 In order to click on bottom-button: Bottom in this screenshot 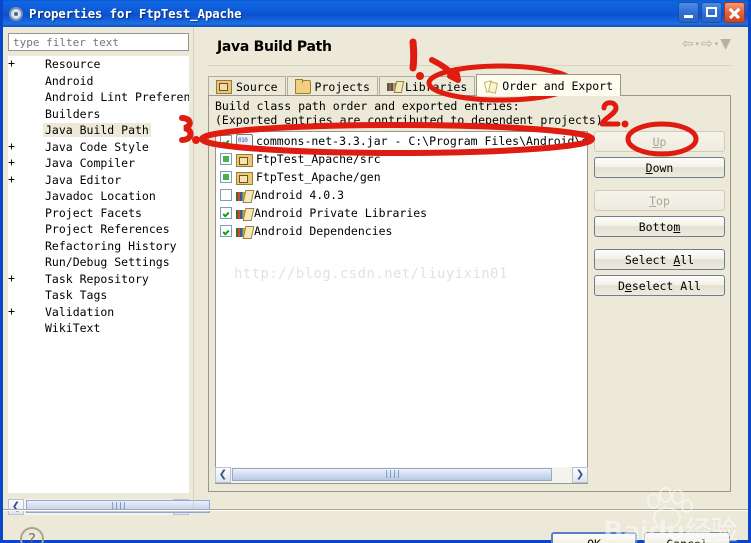, I will do `click(659, 226)`.